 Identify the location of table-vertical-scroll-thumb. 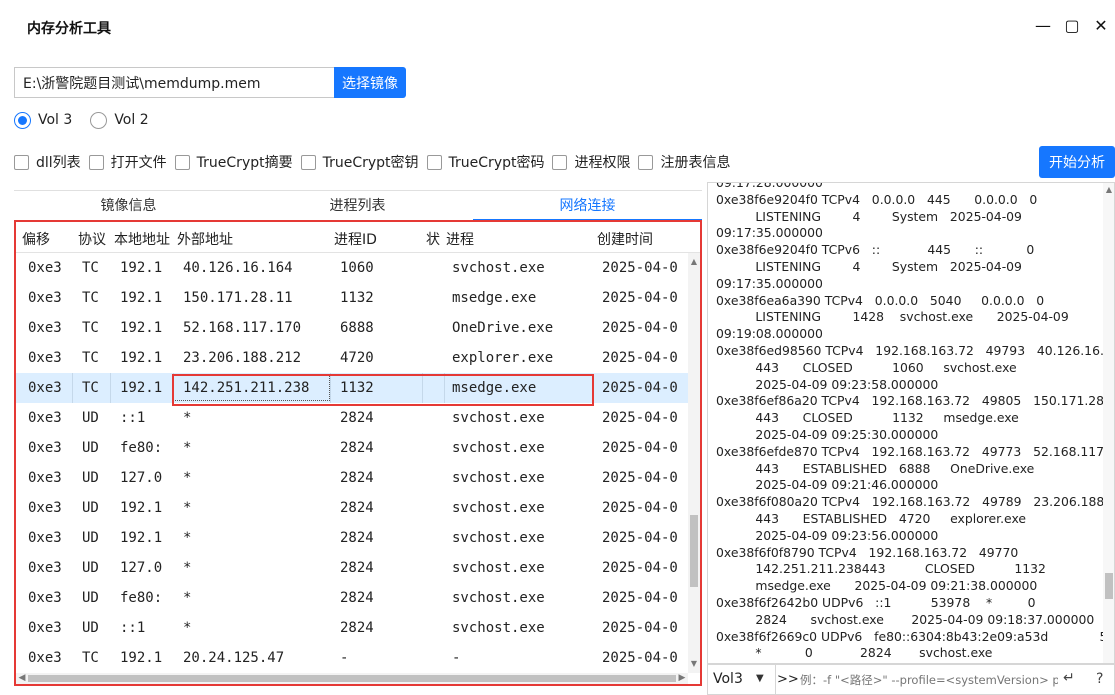
(694, 551).